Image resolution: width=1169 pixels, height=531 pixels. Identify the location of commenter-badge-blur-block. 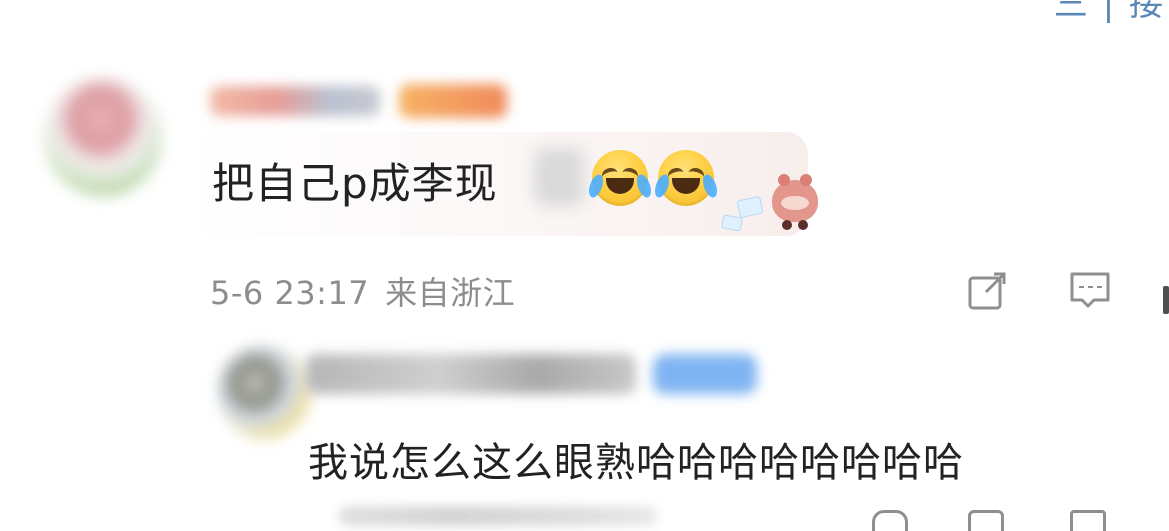
(453, 101).